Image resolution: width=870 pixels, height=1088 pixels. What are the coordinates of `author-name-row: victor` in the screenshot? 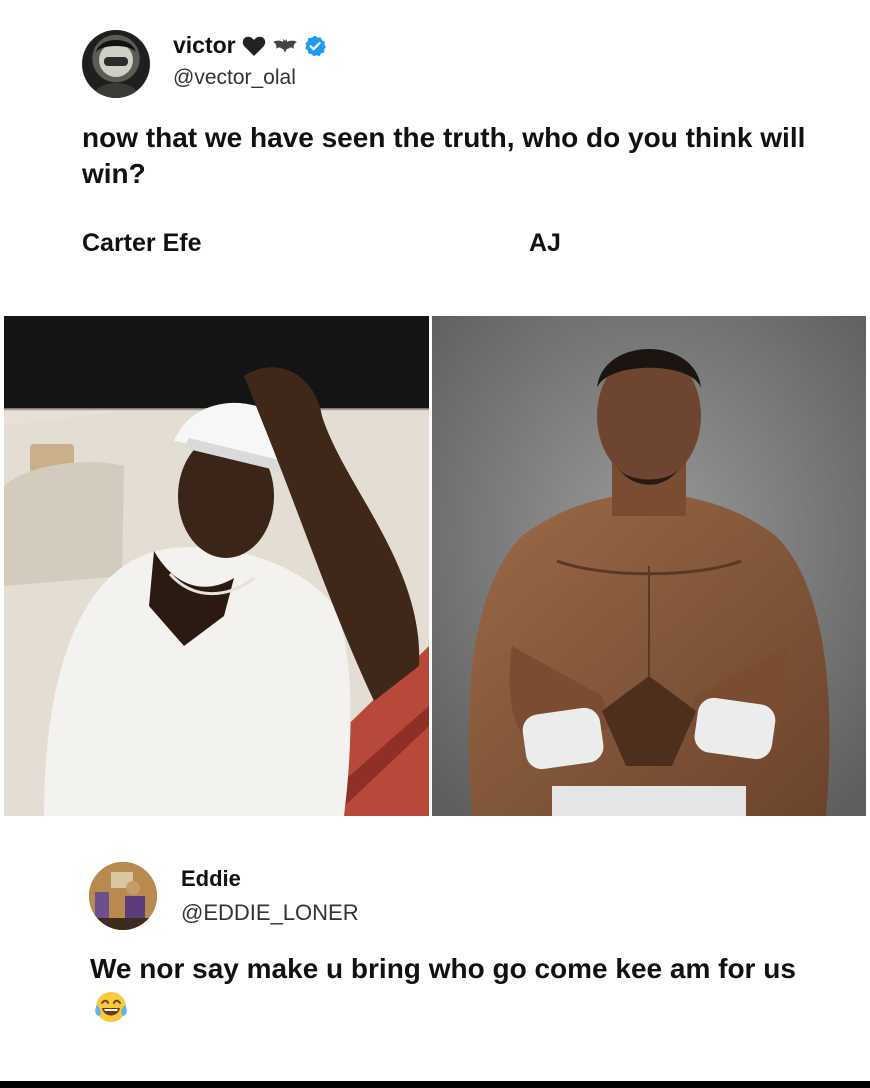 It's located at (249, 45).